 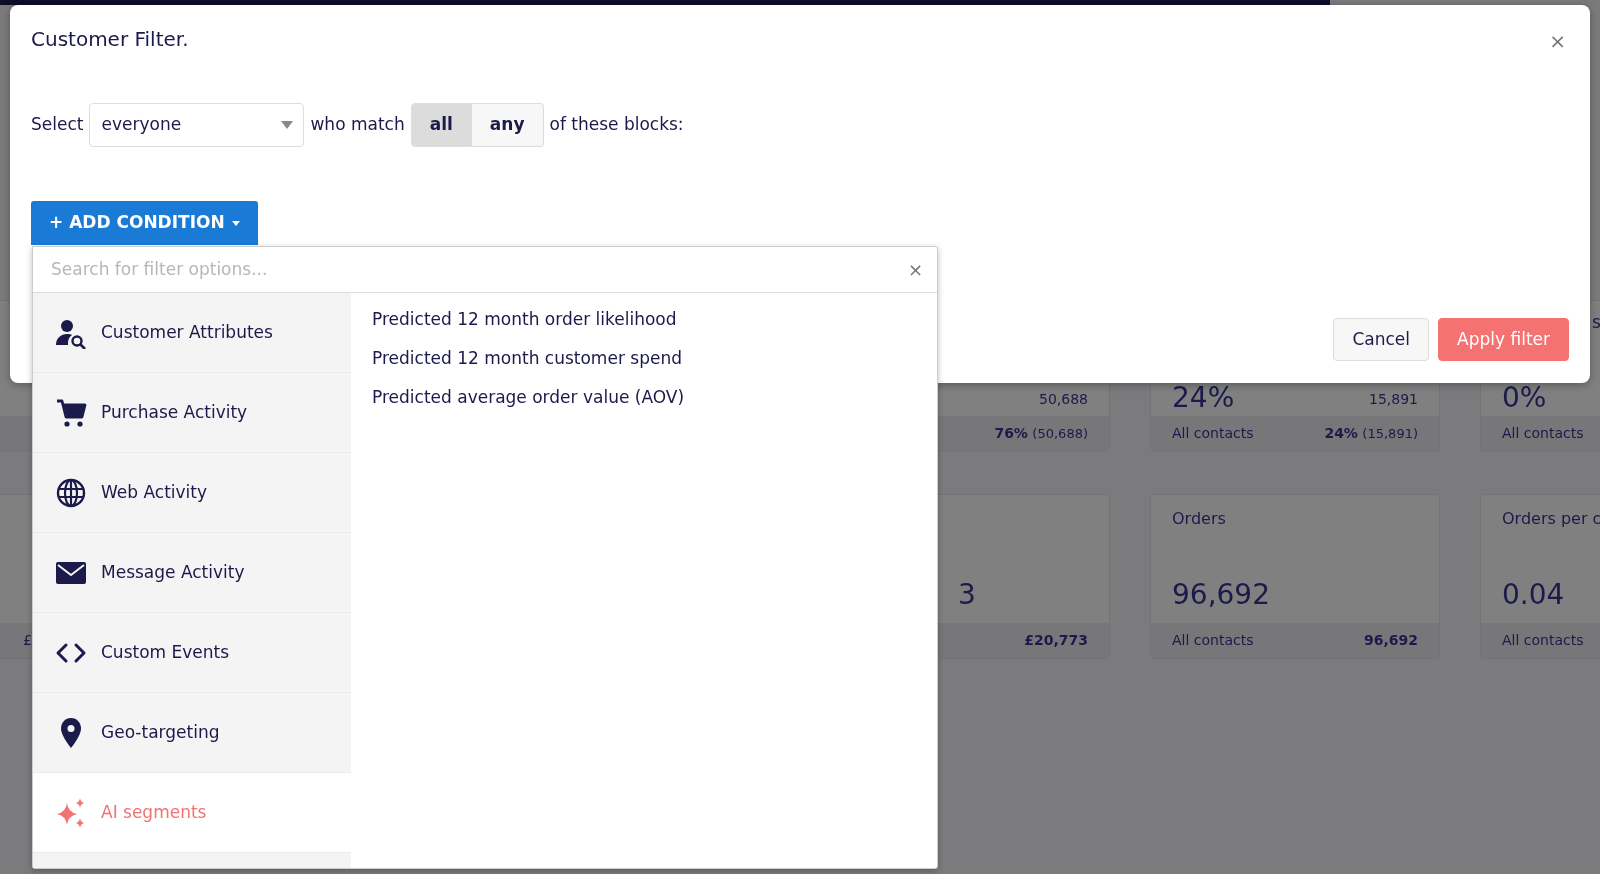 What do you see at coordinates (144, 223) in the screenshot?
I see `add-condition-button: + ADD CONDITION` at bounding box center [144, 223].